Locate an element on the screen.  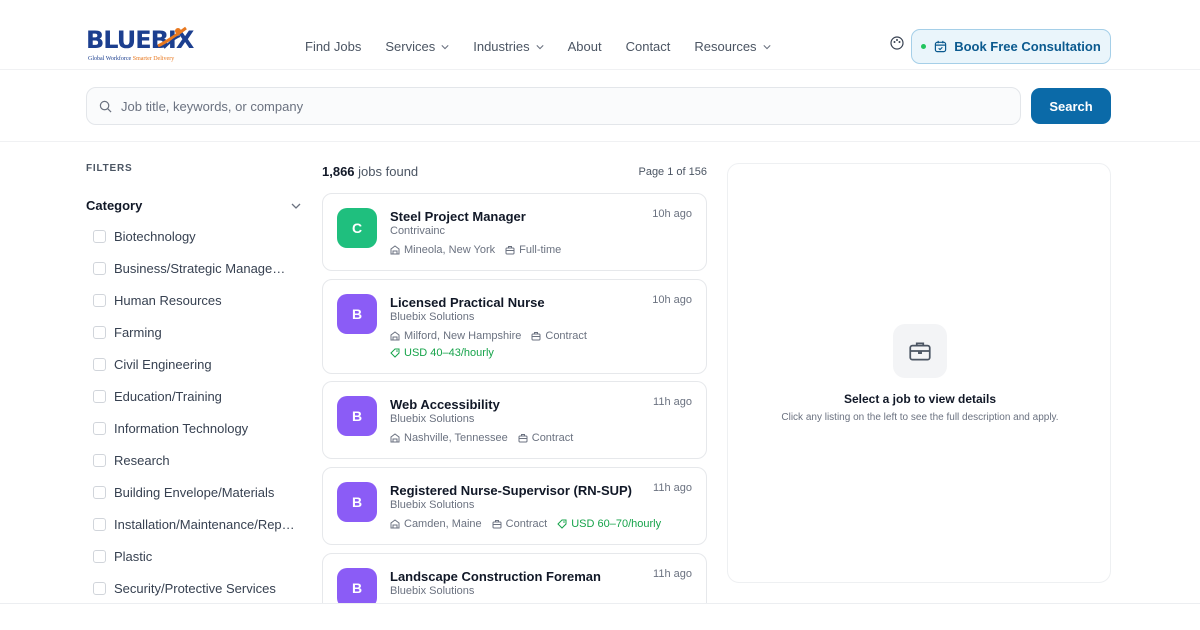
category-heading: Category is located at coordinates (114, 205).